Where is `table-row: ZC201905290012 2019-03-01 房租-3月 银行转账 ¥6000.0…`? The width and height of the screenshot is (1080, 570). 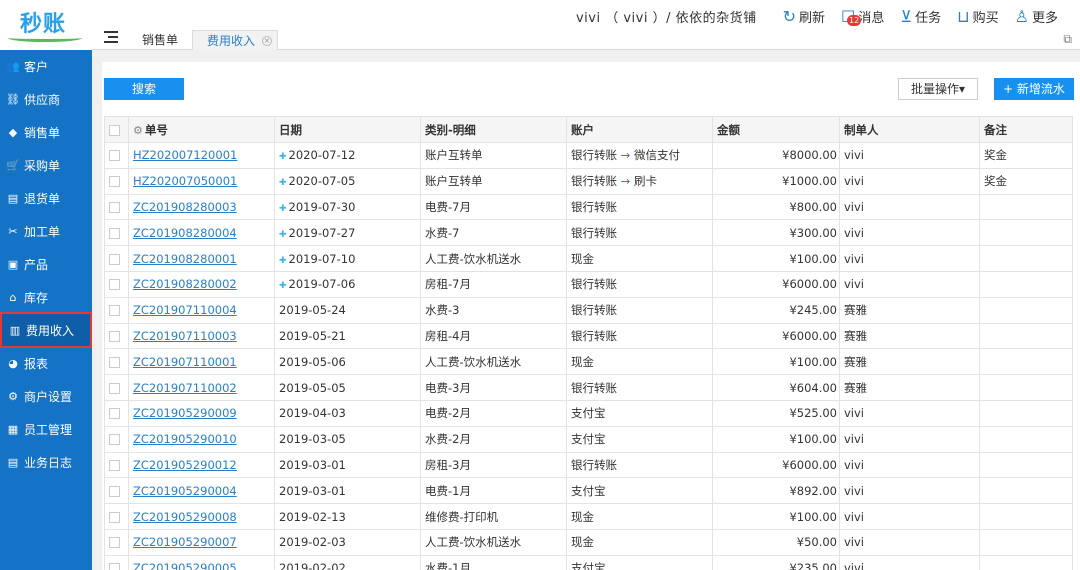
table-row: ZC201905290012 2019-03-01 房租-3月 银行转账 ¥6000.0… is located at coordinates (588, 465).